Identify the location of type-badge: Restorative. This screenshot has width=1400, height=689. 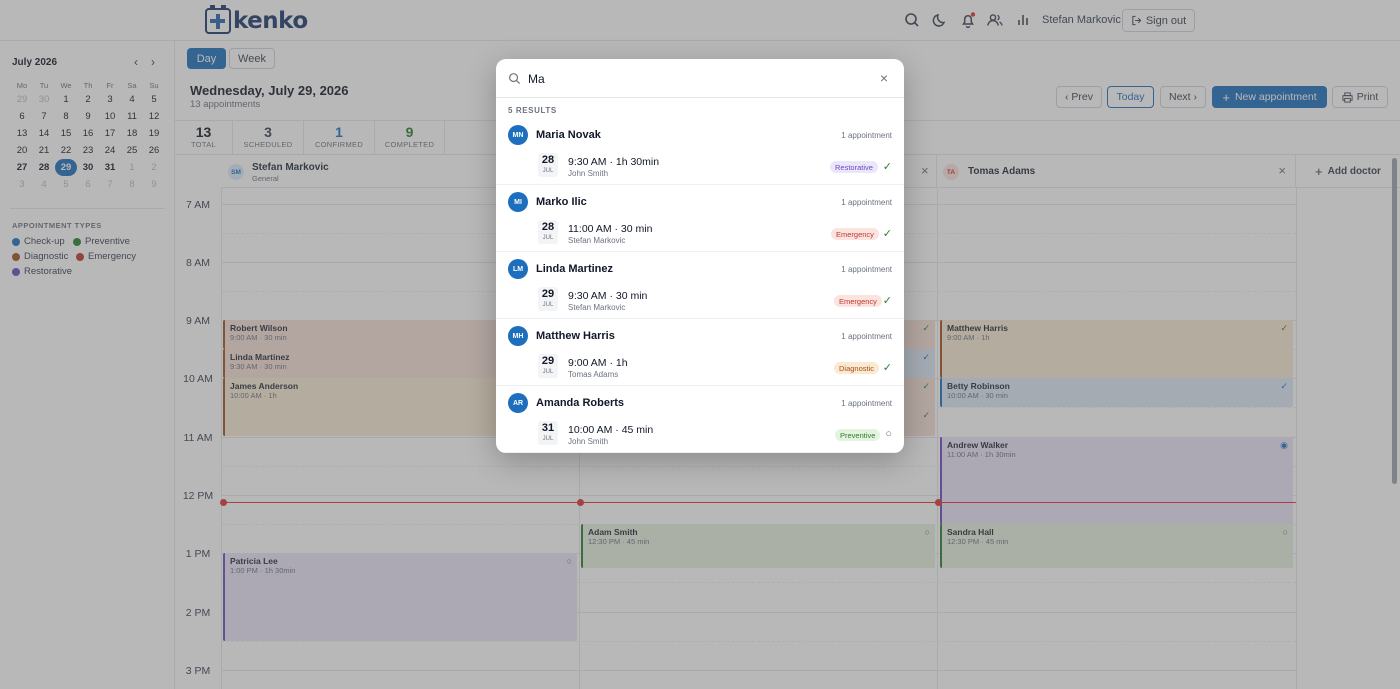
(854, 167).